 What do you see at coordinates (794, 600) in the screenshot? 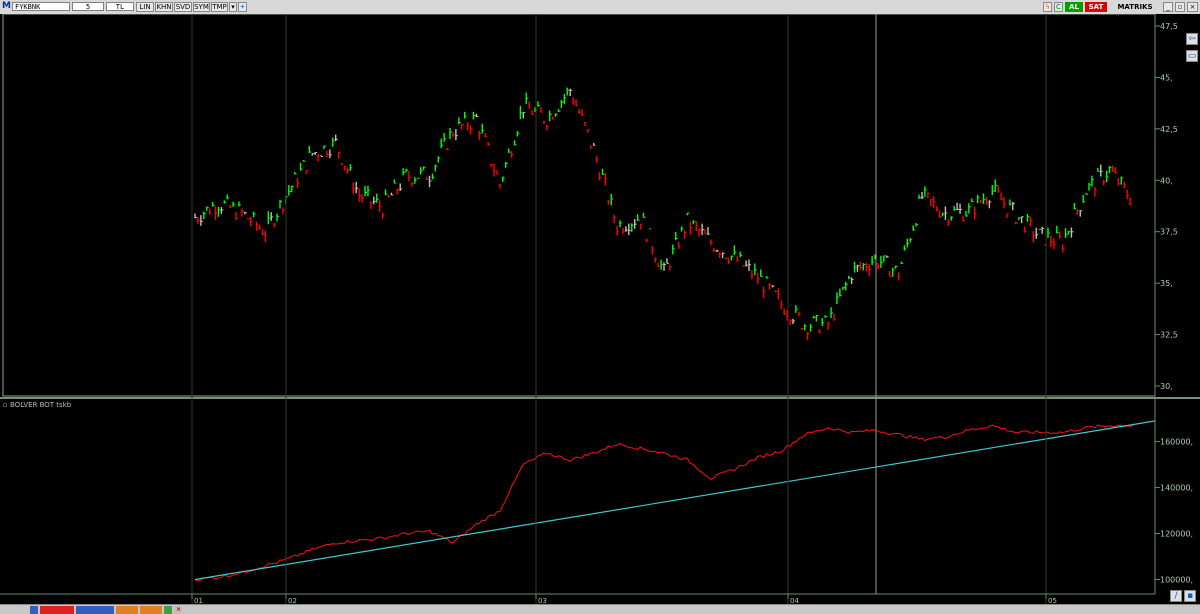
I see `time-tick-label: 04` at bounding box center [794, 600].